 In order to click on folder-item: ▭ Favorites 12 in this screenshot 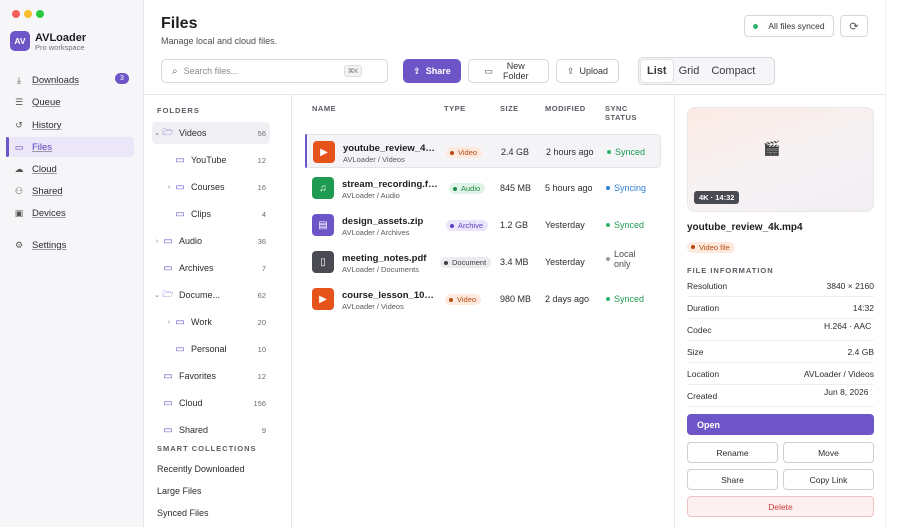, I will do `click(211, 376)`.